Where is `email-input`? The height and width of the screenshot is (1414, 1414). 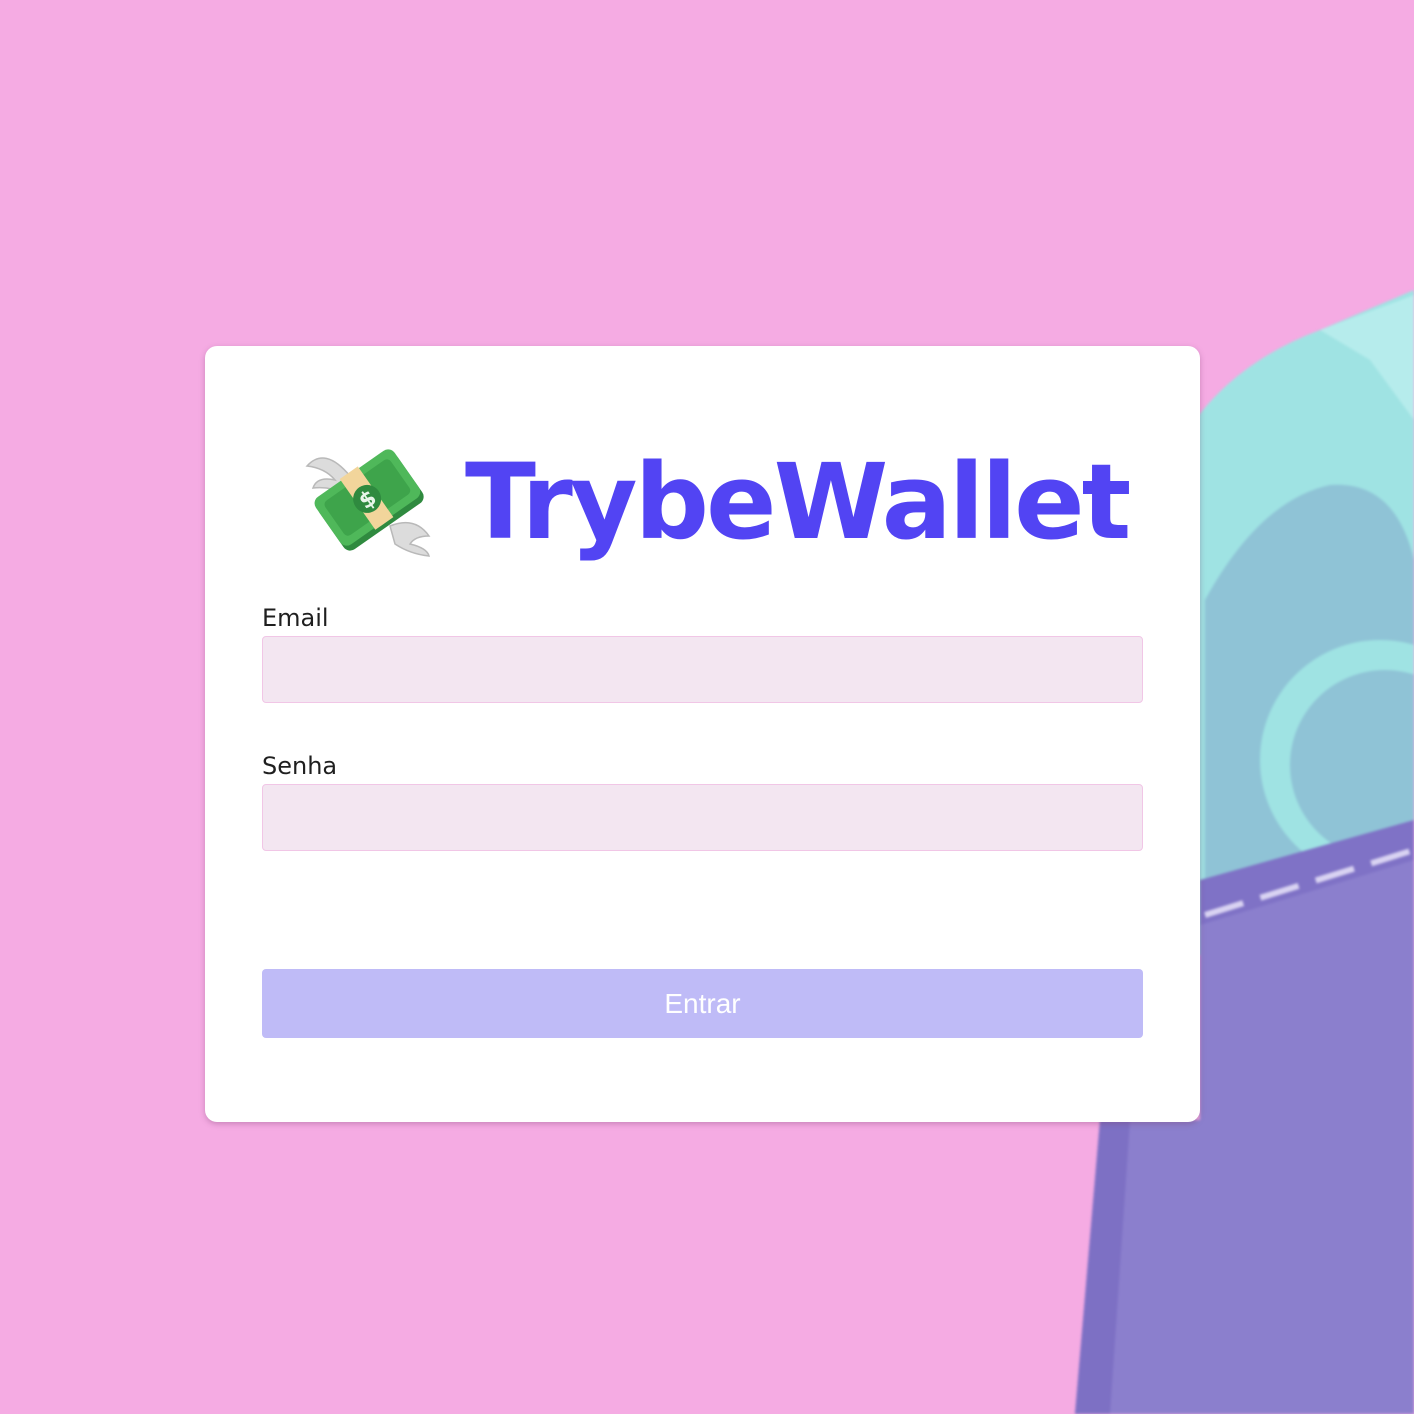 email-input is located at coordinates (702, 669).